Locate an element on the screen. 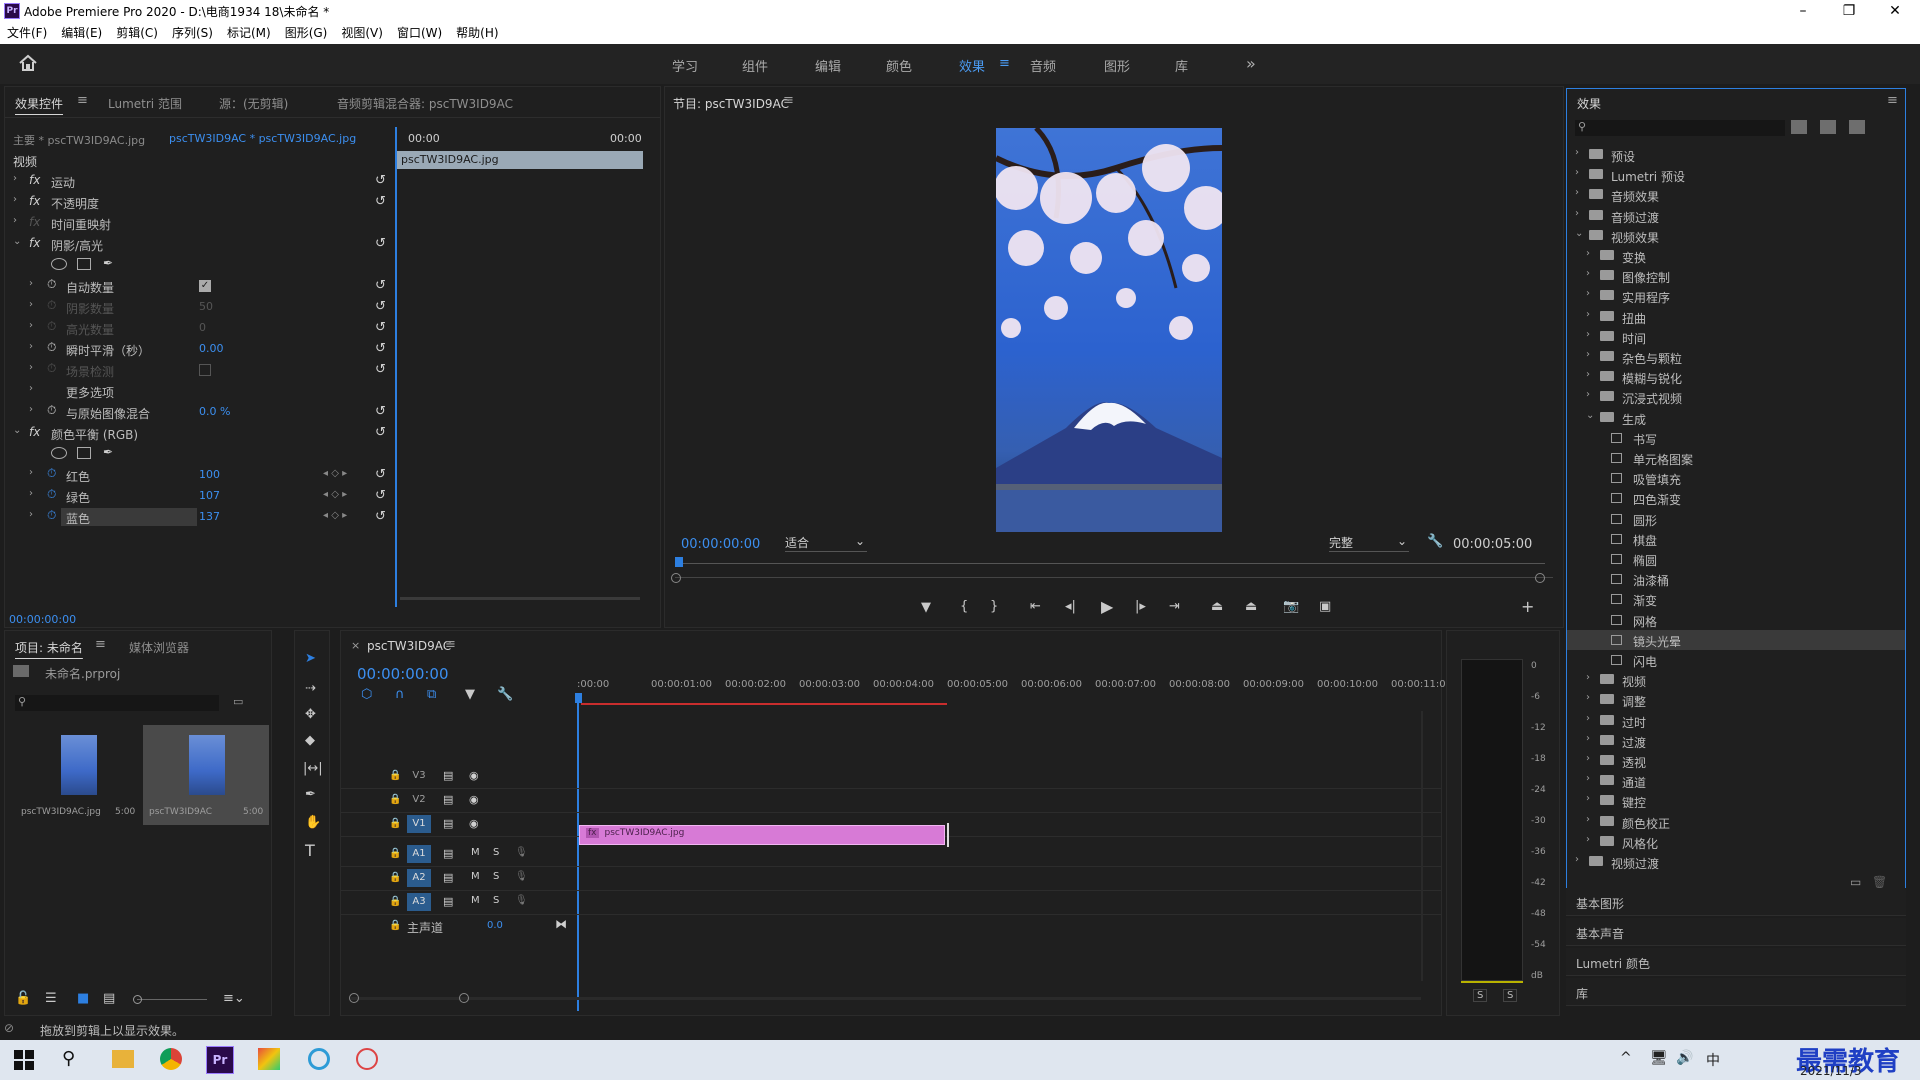  workspace-tab-2: 编辑 is located at coordinates (828, 65).